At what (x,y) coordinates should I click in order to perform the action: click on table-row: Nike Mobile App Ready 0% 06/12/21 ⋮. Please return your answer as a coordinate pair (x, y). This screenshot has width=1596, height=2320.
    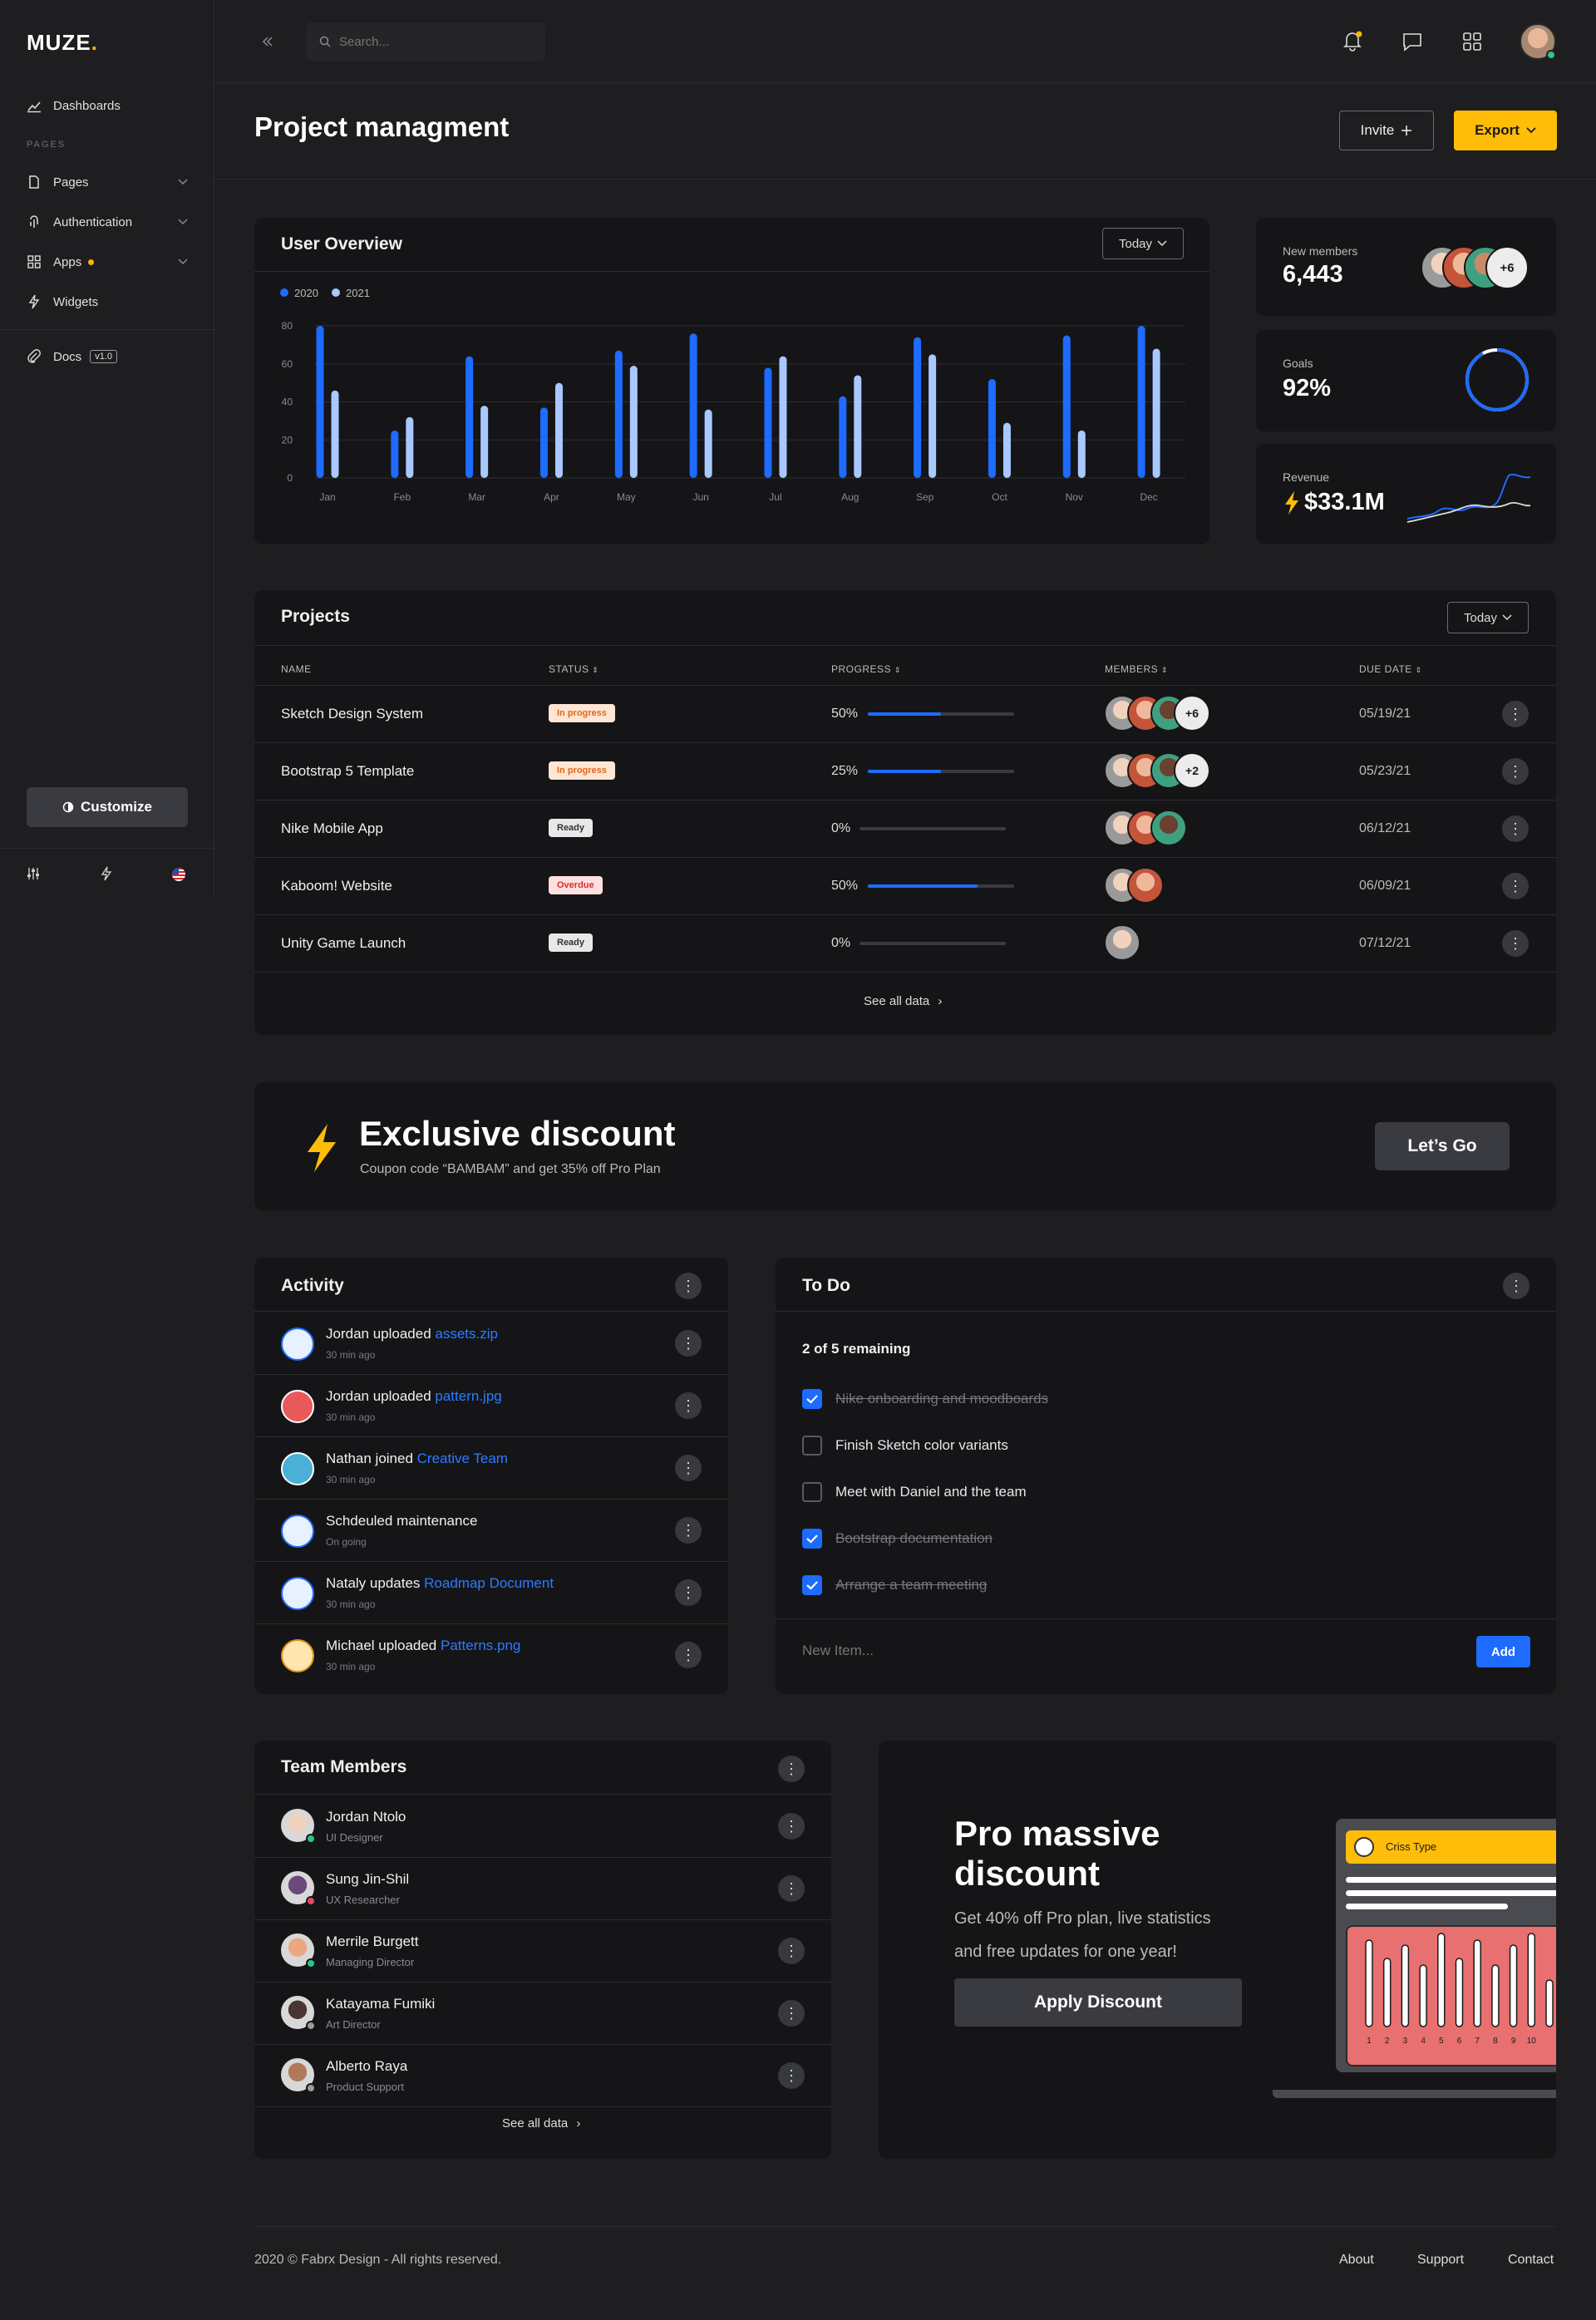
    Looking at the image, I should click on (905, 829).